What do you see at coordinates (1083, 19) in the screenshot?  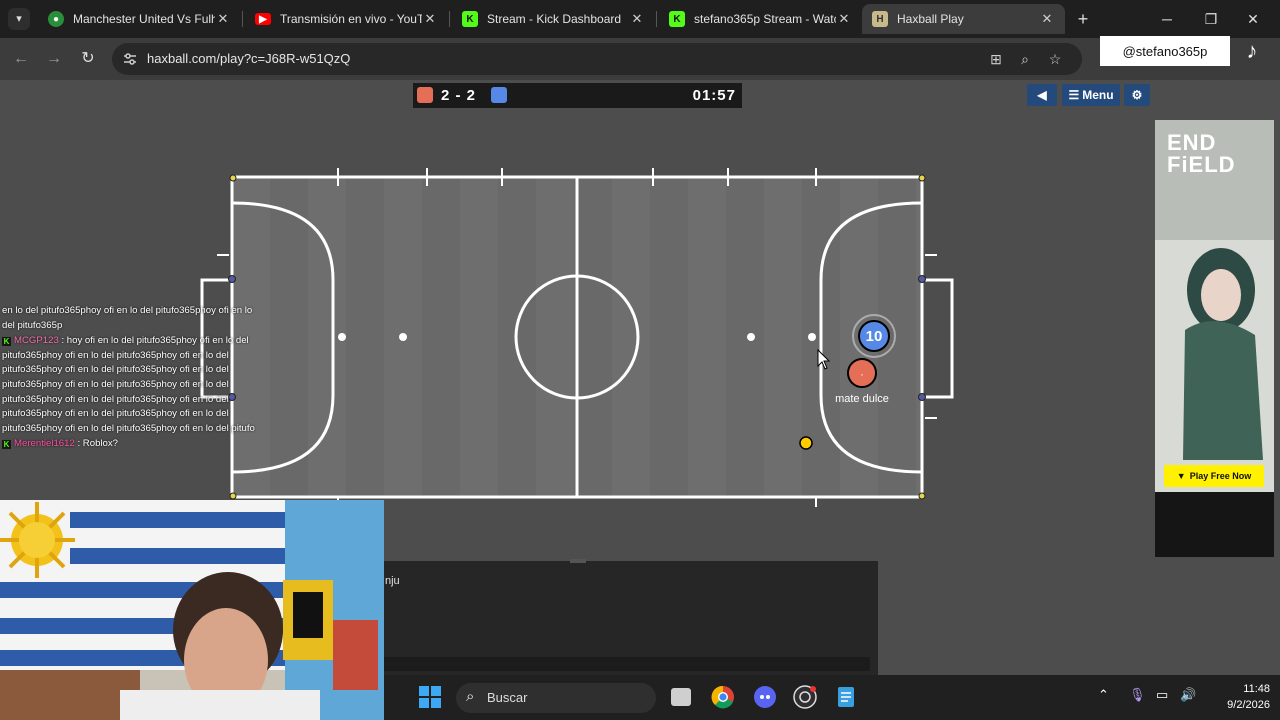 I see `new-tab-plus-icon: +` at bounding box center [1083, 19].